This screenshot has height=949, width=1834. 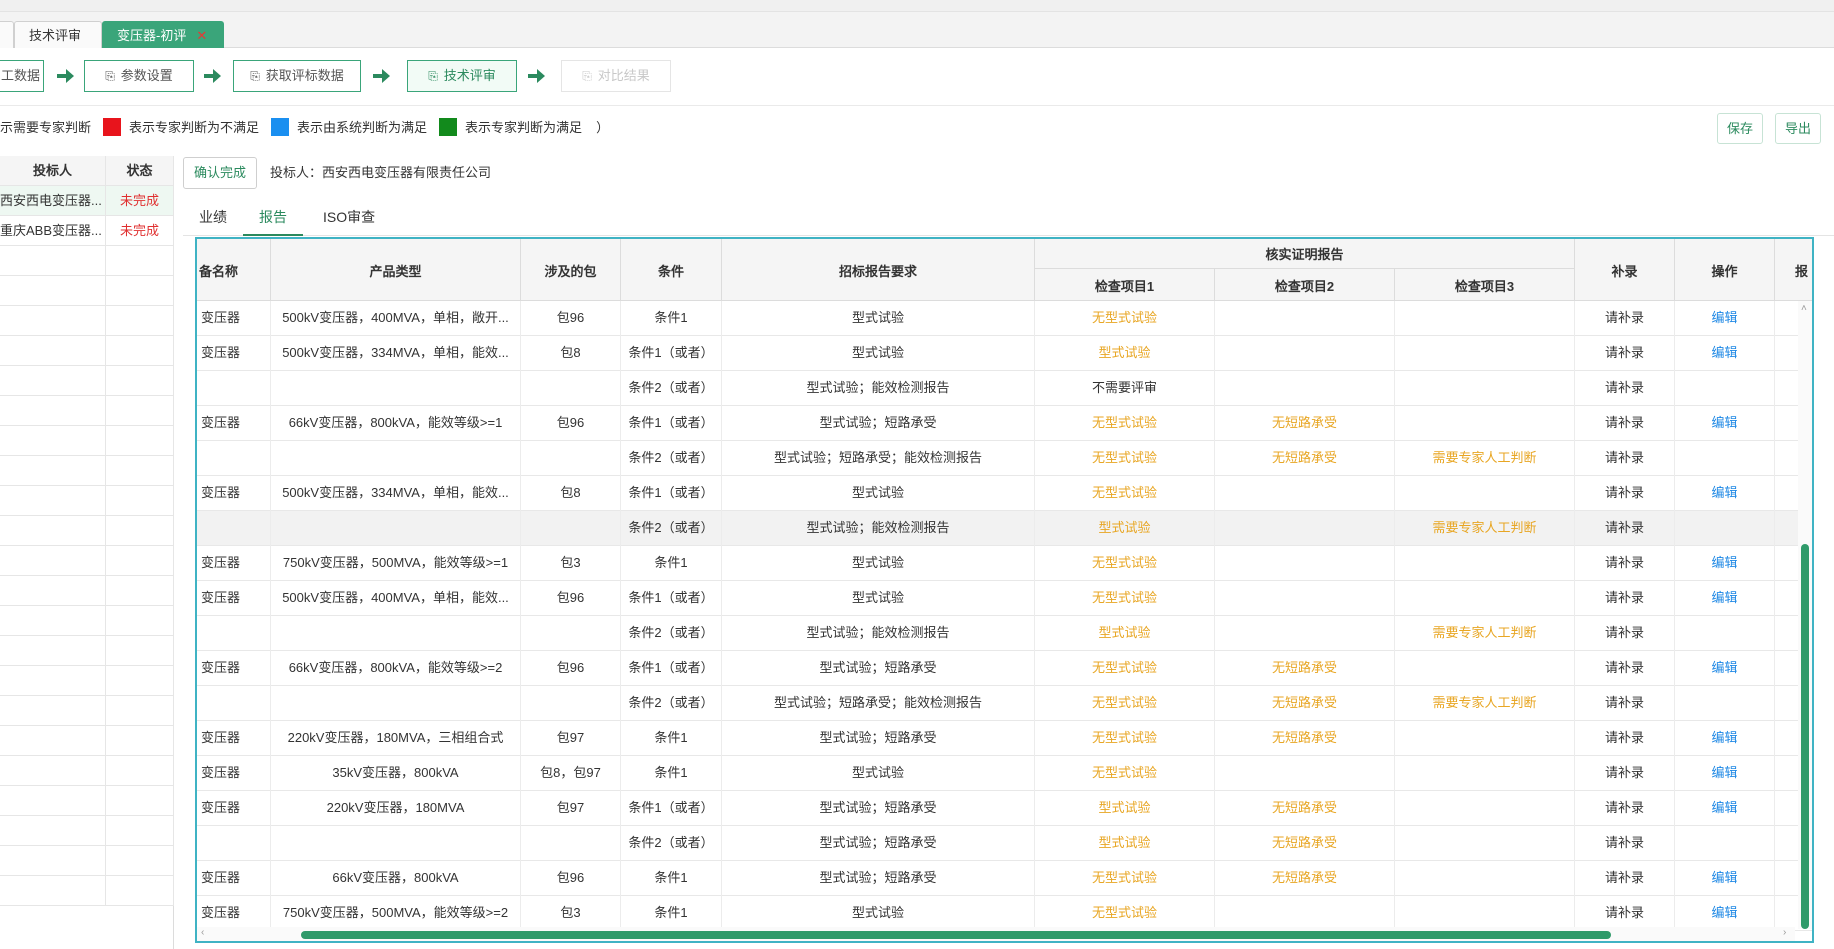 I want to click on cell-package: 包8, so click(x=571, y=493).